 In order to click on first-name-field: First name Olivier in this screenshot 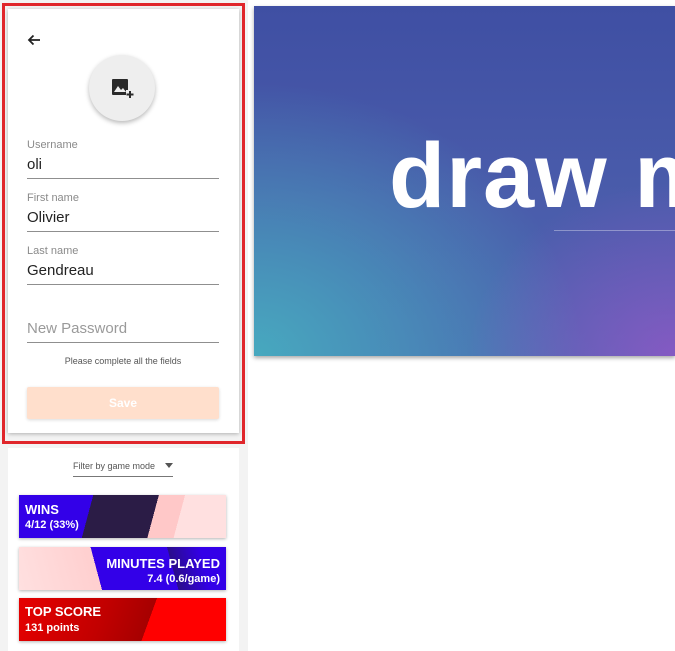, I will do `click(123, 212)`.